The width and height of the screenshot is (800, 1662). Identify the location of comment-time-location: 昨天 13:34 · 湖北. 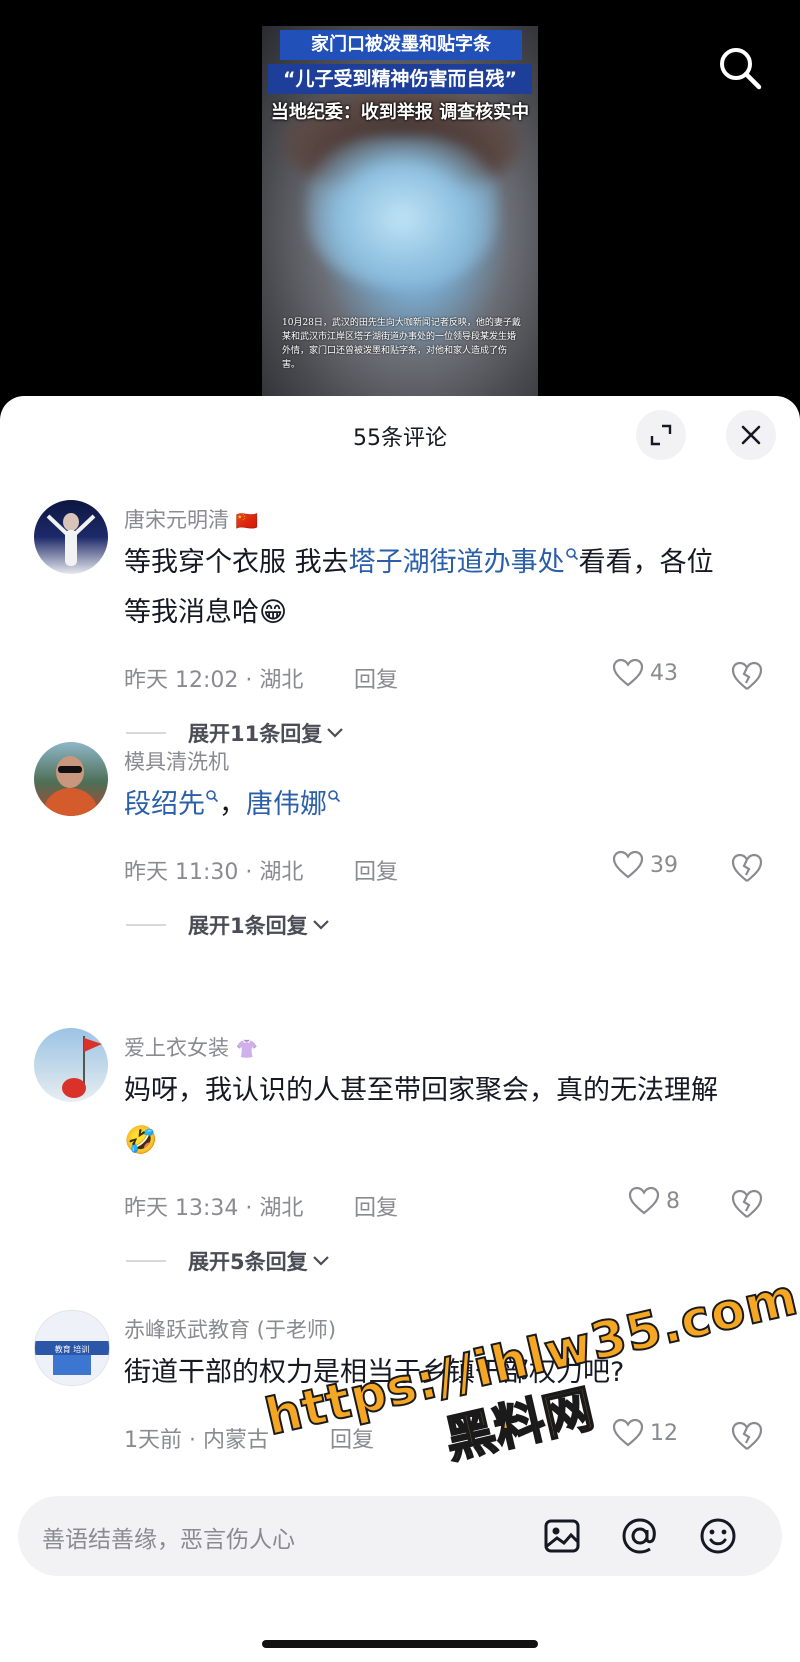
(214, 1208).